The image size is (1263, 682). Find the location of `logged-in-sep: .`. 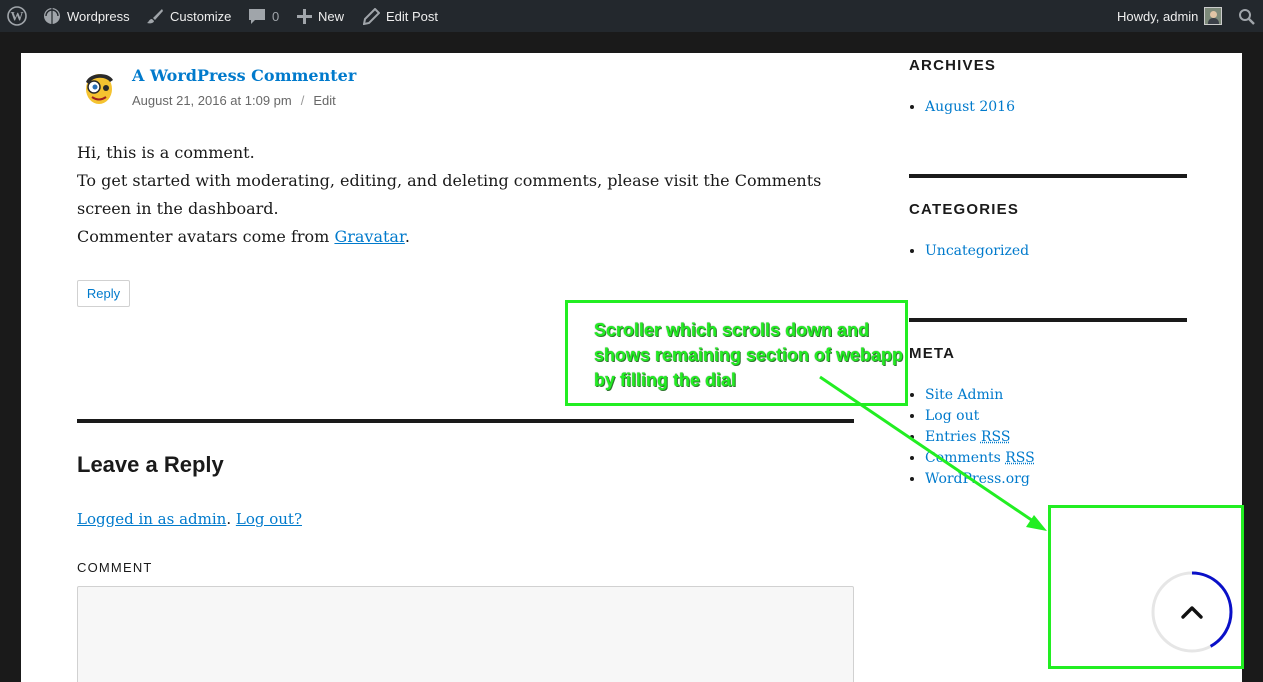

logged-in-sep: . is located at coordinates (231, 519).